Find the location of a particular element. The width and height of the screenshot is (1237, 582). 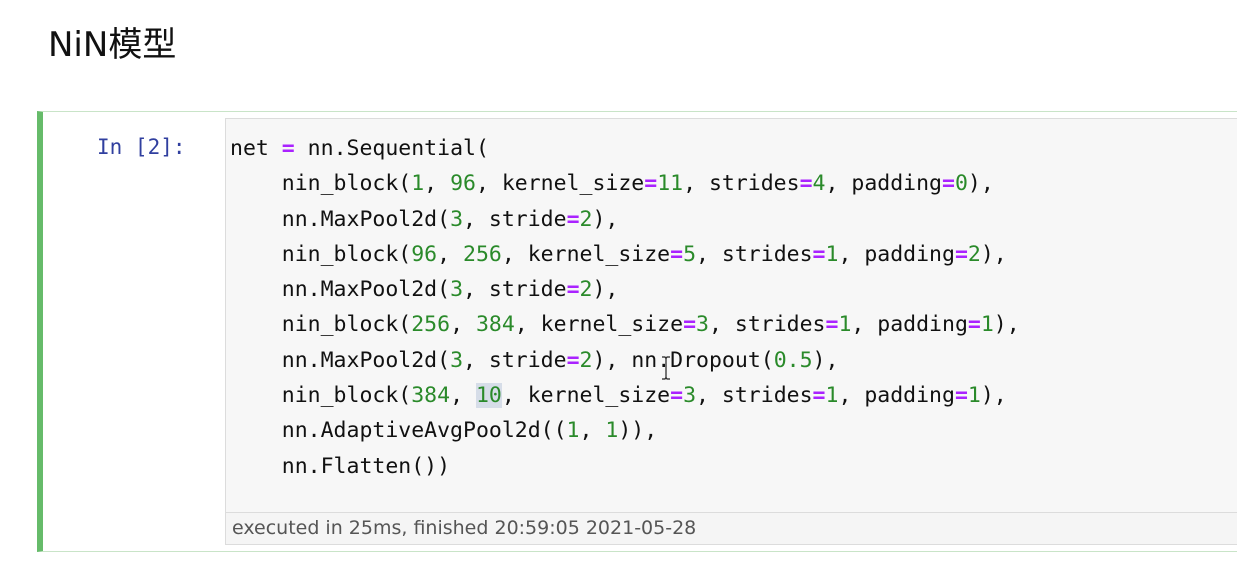

code-token: nn.AdaptiveAvgPool2d(( is located at coordinates (398, 431).